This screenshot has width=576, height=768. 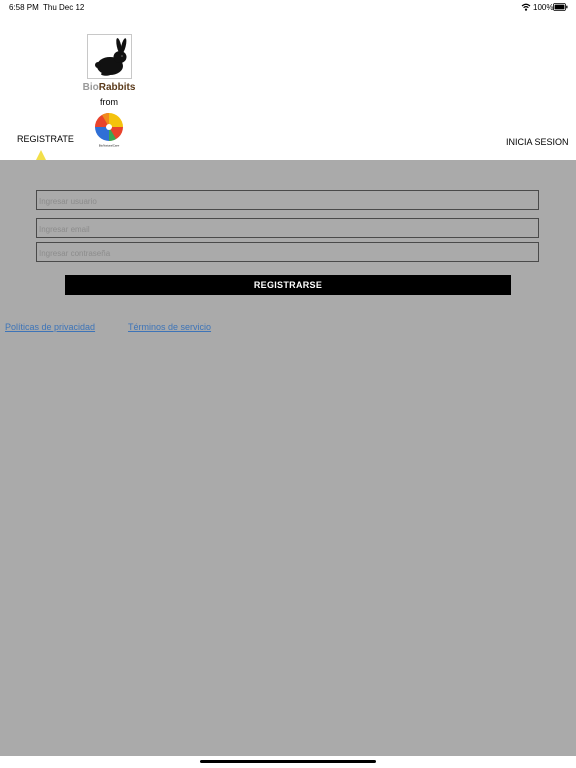 I want to click on username-field-box, so click(x=287, y=200).